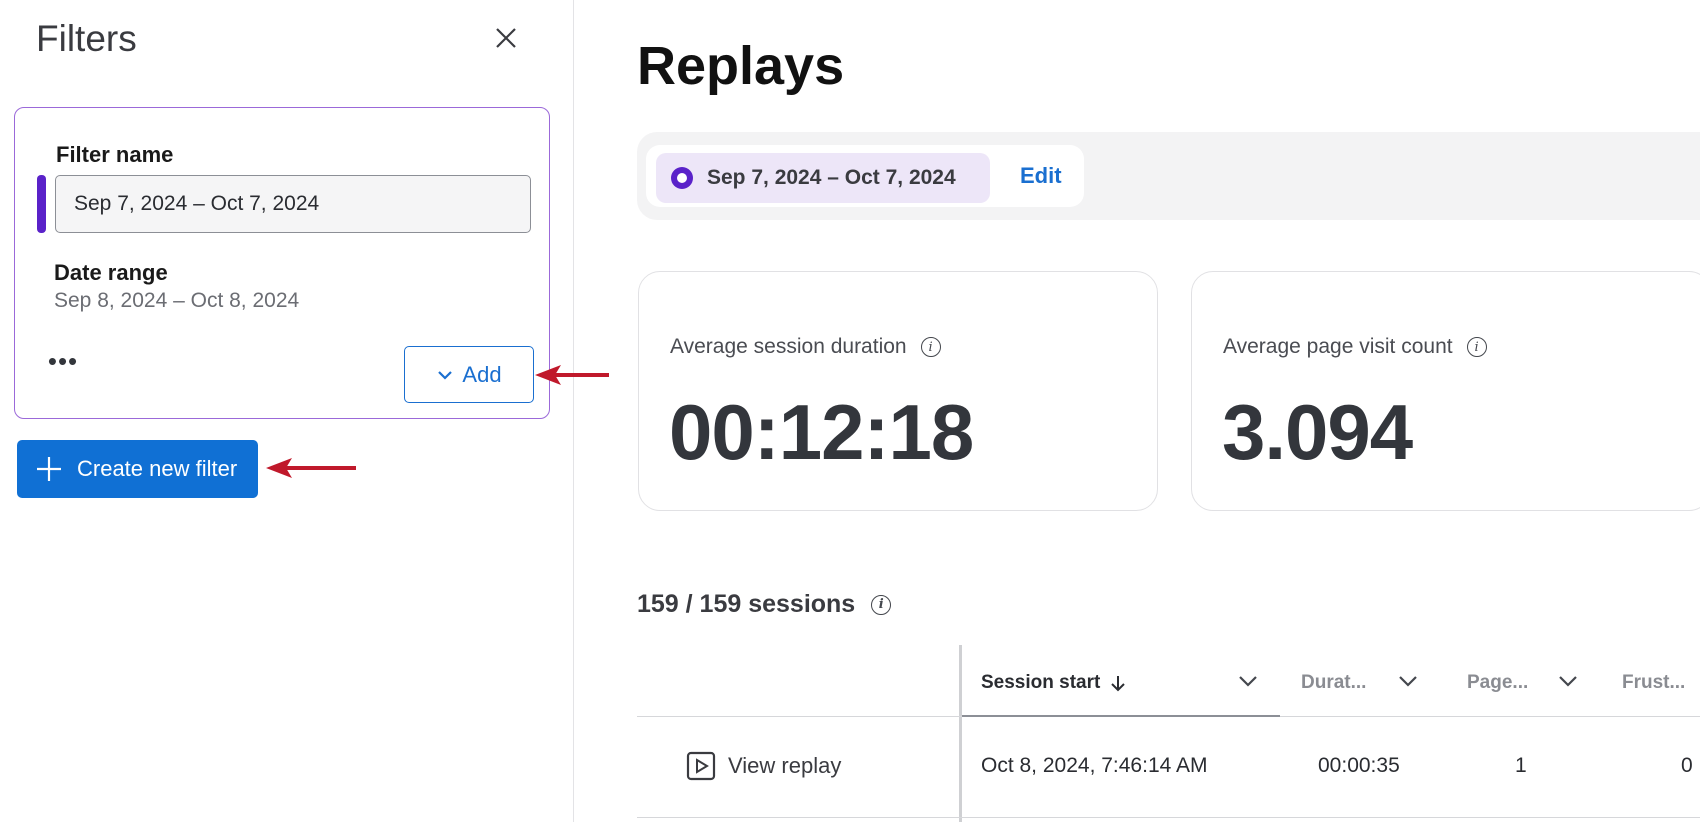  Describe the element at coordinates (311, 468) in the screenshot. I see `annotation-arrow-create` at that location.